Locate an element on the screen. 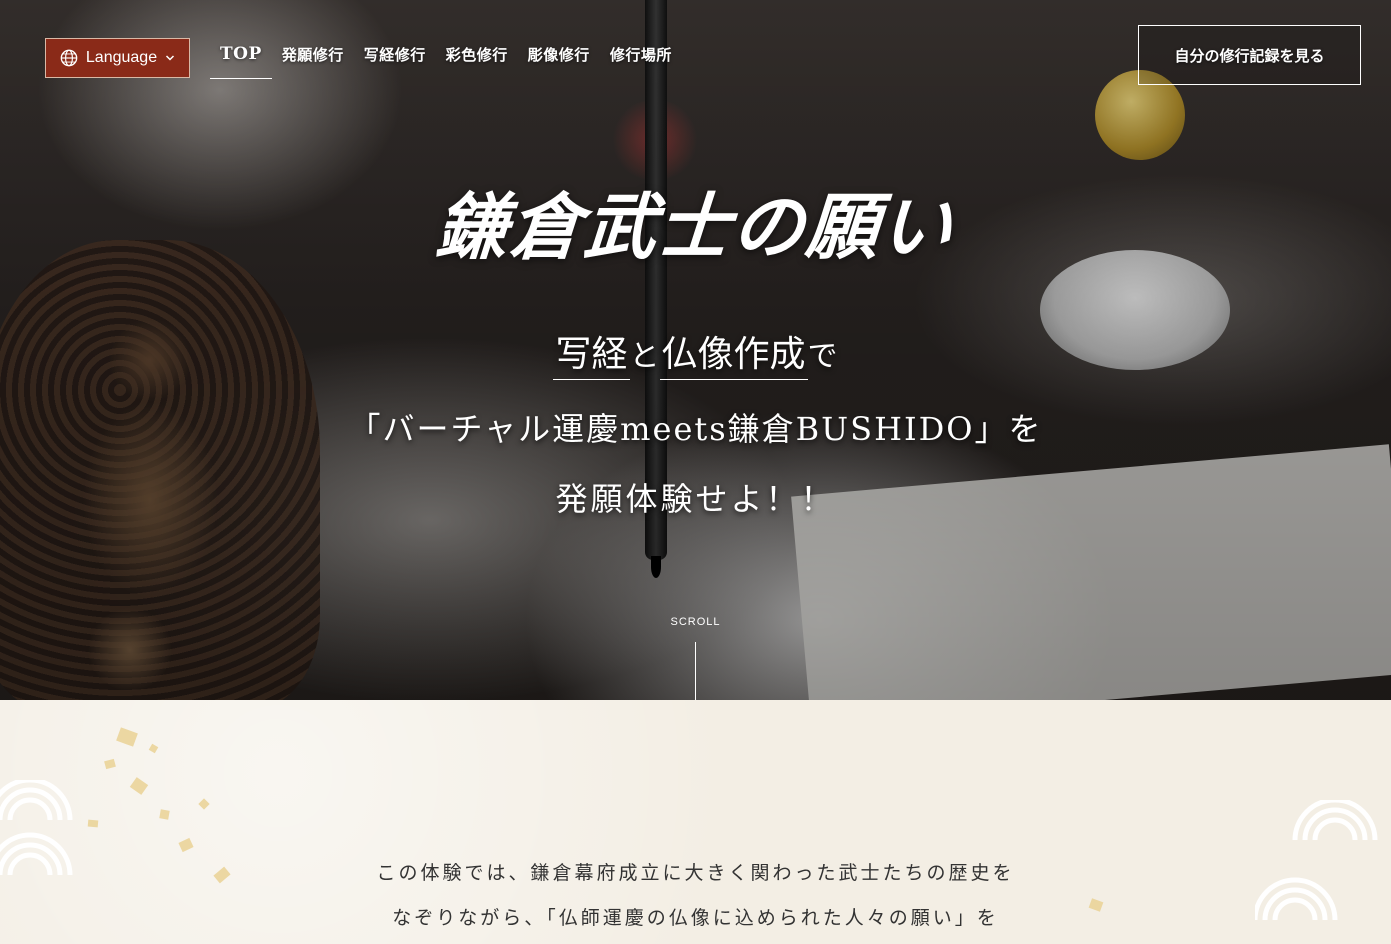 This screenshot has height=944, width=1391. catch-line-1: 写経と仏像作成で is located at coordinates (695, 352).